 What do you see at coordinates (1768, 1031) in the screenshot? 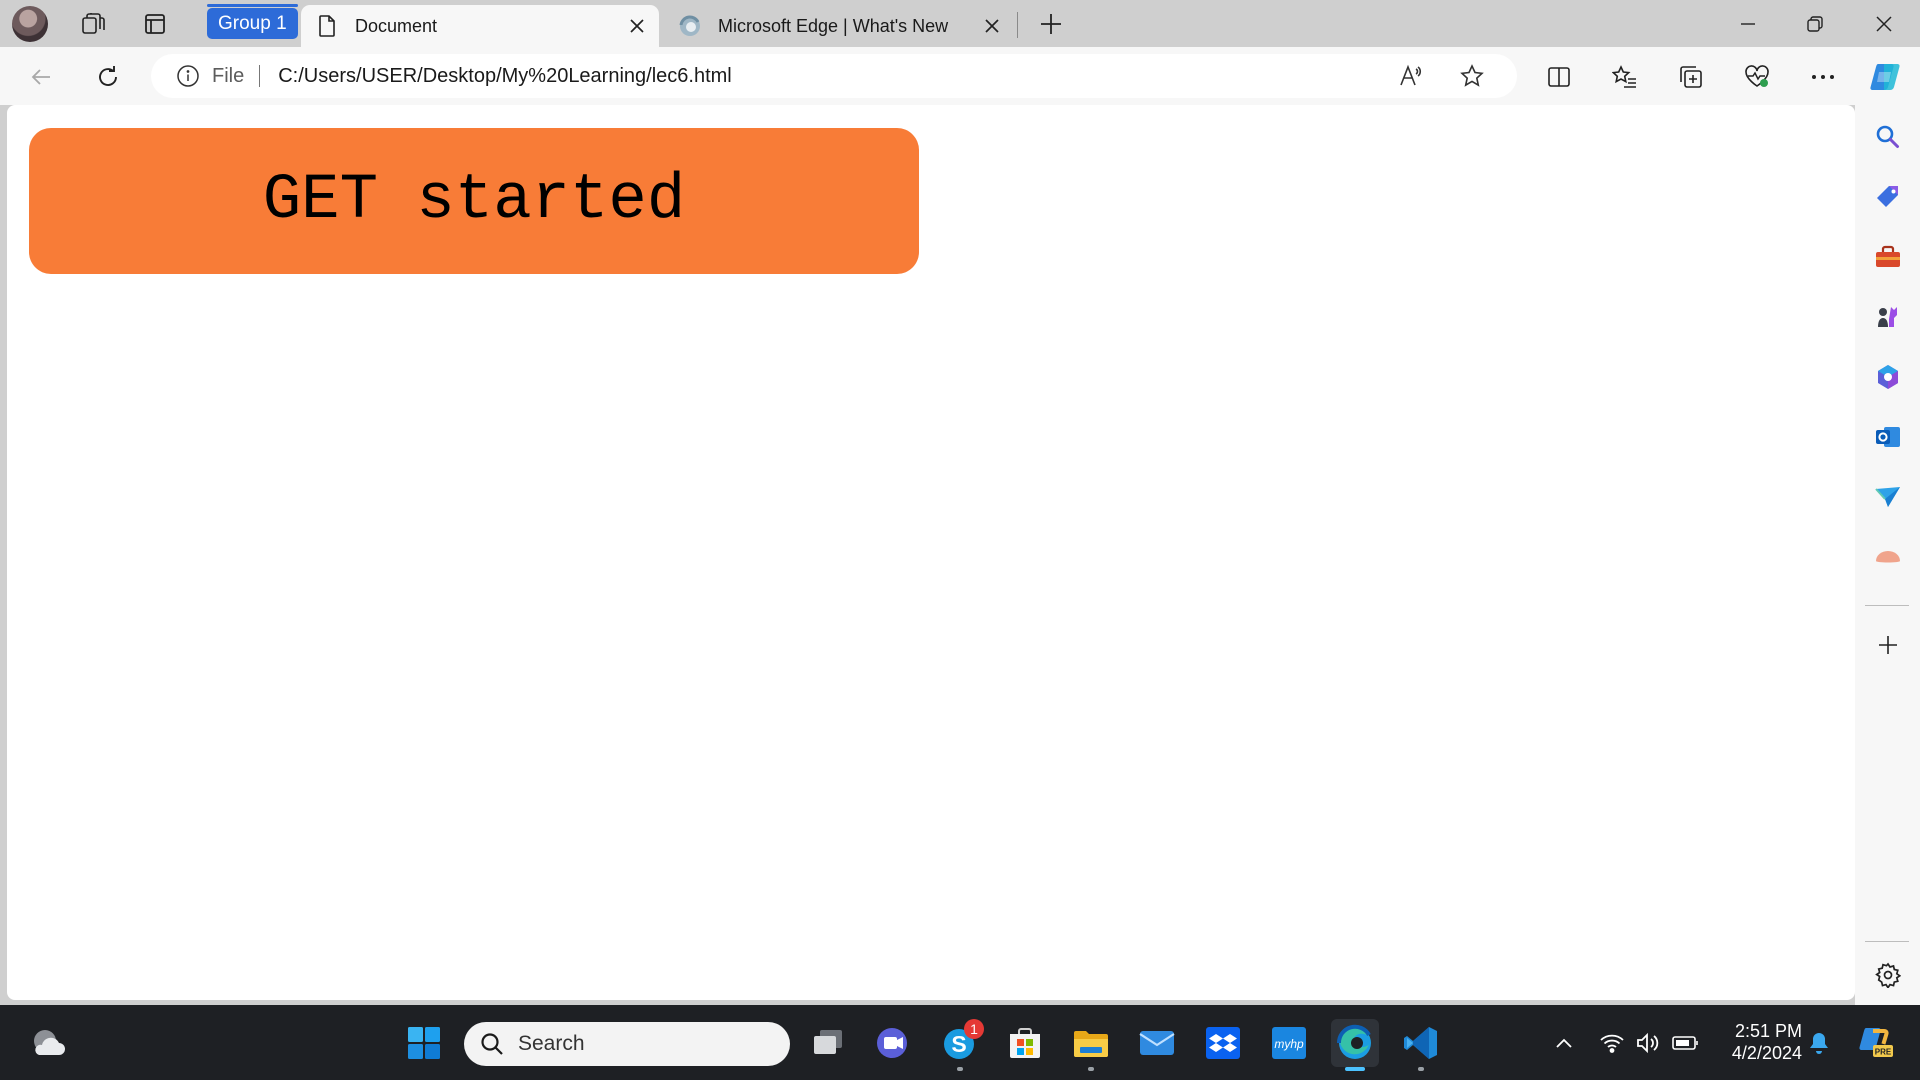
I see `clock-time: 2:51 PM` at bounding box center [1768, 1031].